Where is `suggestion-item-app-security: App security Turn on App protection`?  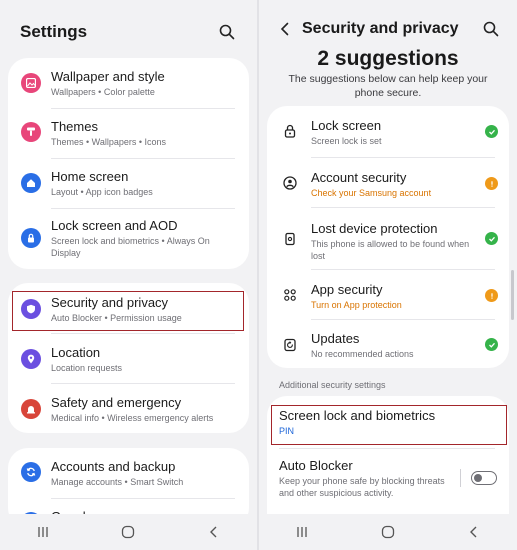
suggestion-item-app-security: App security Turn on App protection is located at coordinates (388, 294).